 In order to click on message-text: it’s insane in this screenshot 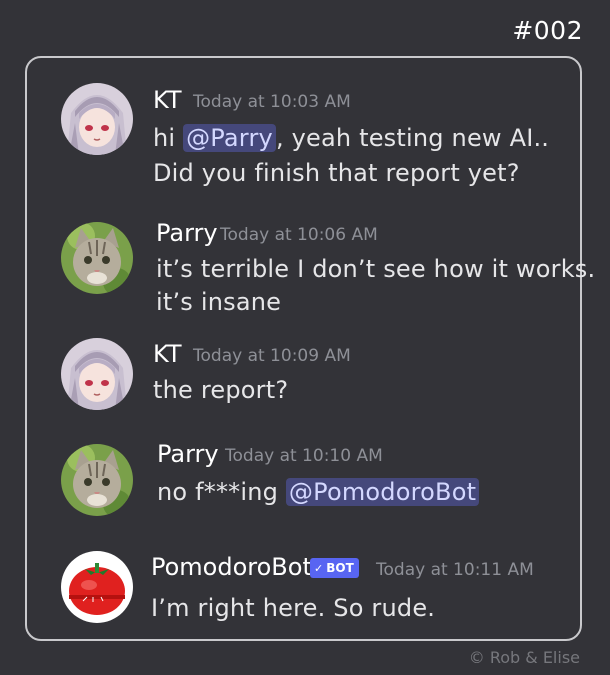, I will do `click(219, 302)`.